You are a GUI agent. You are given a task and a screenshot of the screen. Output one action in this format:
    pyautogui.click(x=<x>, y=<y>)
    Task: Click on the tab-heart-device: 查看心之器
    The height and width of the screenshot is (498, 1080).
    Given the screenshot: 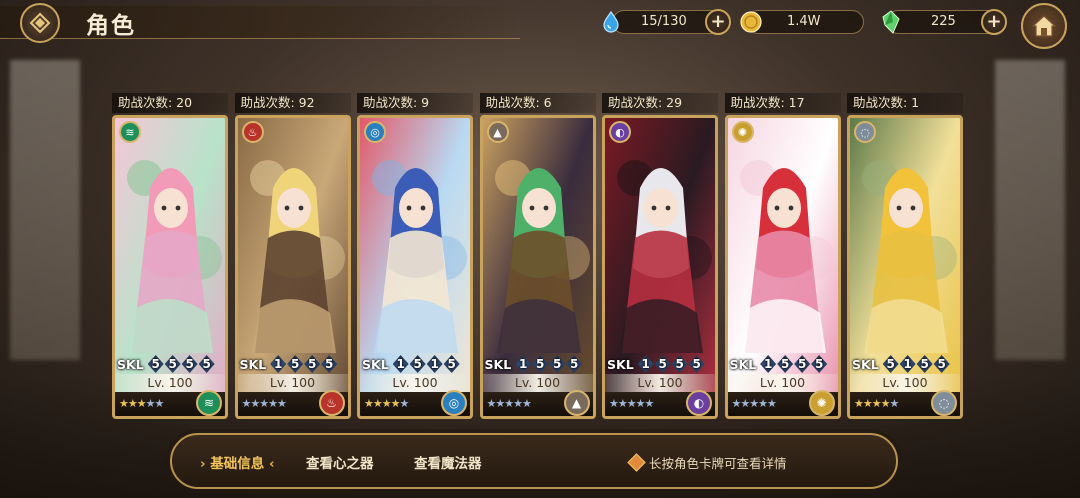 What is the action you would take?
    pyautogui.click(x=340, y=462)
    